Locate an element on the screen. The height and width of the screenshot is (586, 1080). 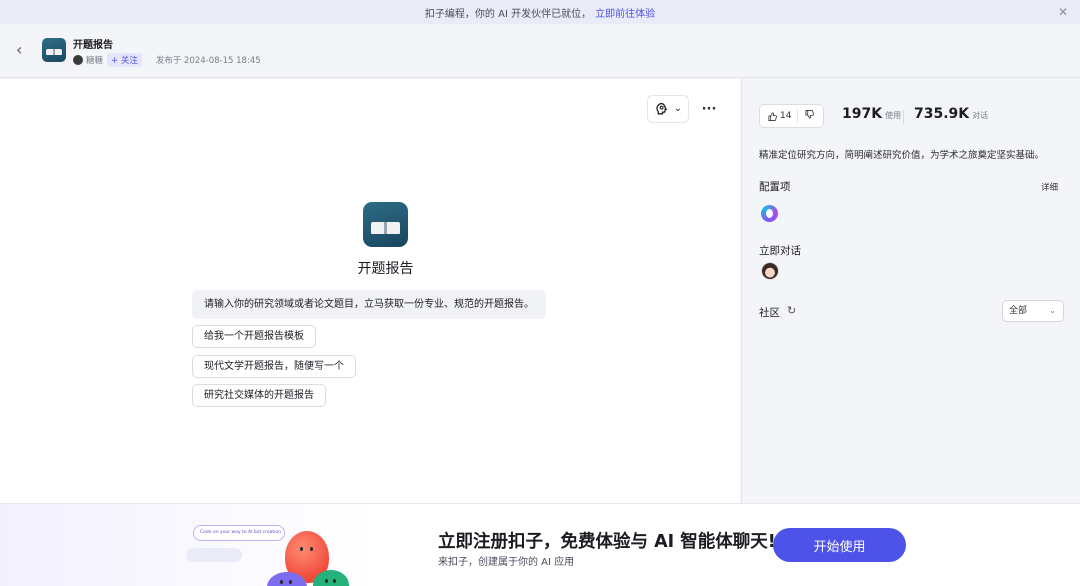
author-name: 糖糖 is located at coordinates (94, 60).